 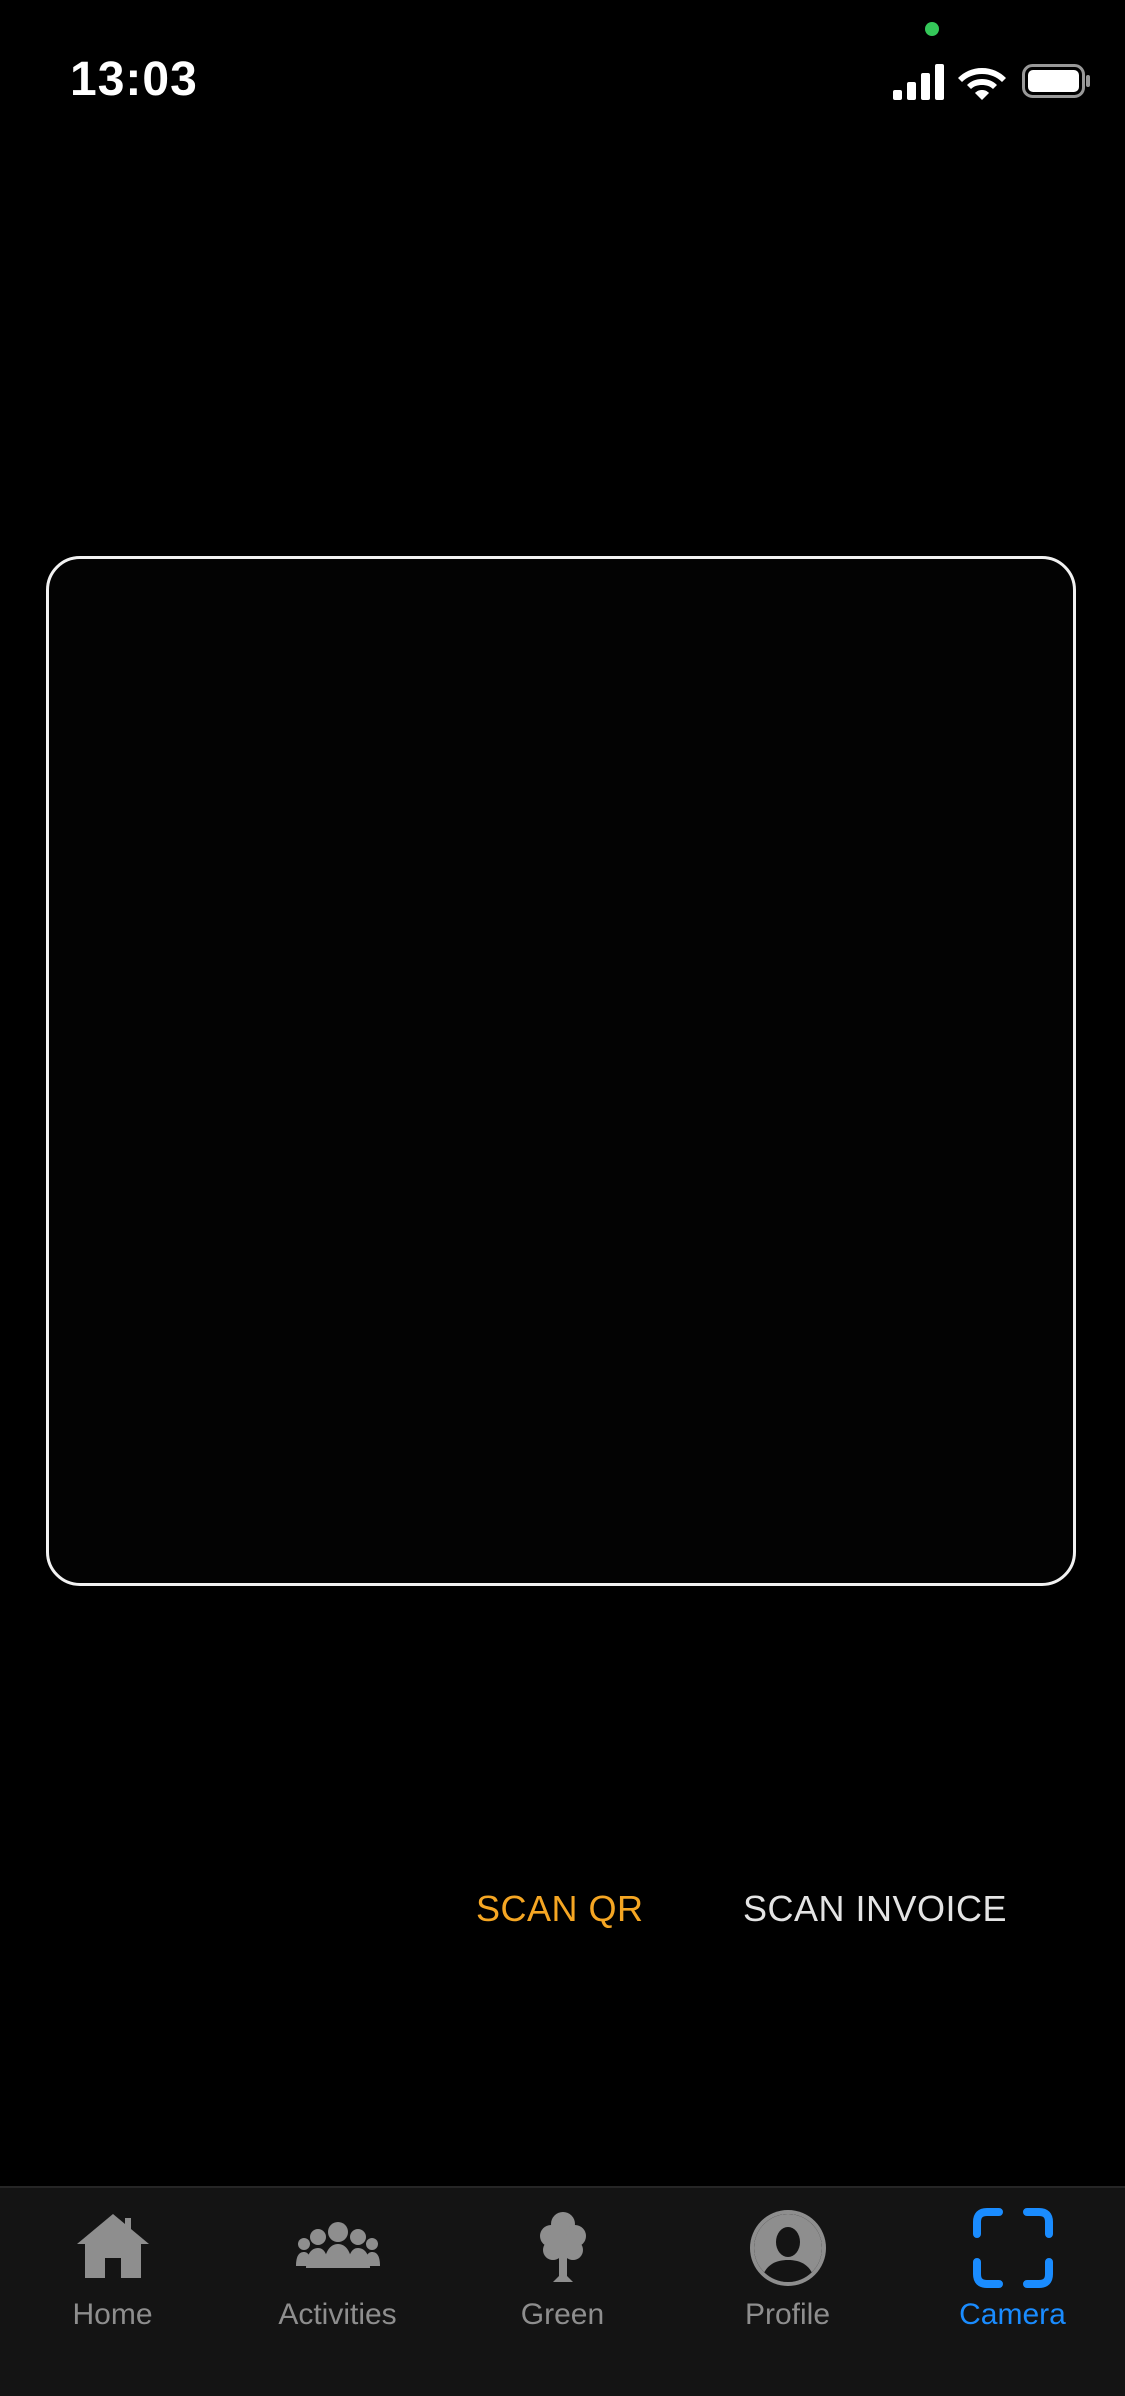 I want to click on home-icon, so click(x=112, y=2246).